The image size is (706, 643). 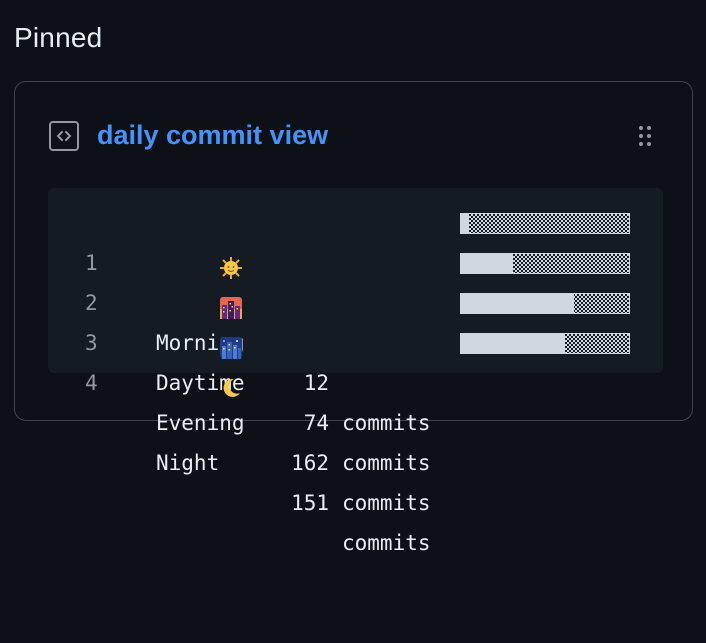 I want to click on code-square-icon, so click(x=64, y=136).